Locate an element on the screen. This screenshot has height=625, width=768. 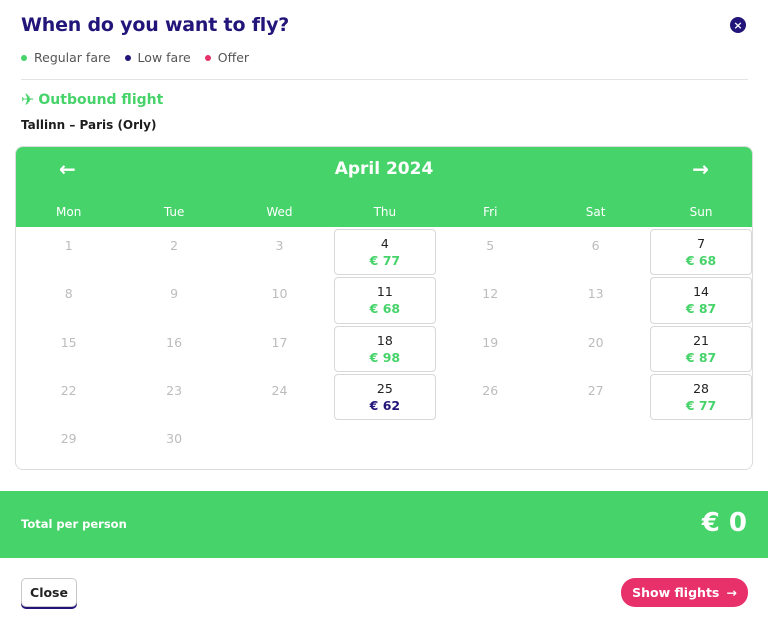
calendar-day-available: 21 € 87 is located at coordinates (701, 348).